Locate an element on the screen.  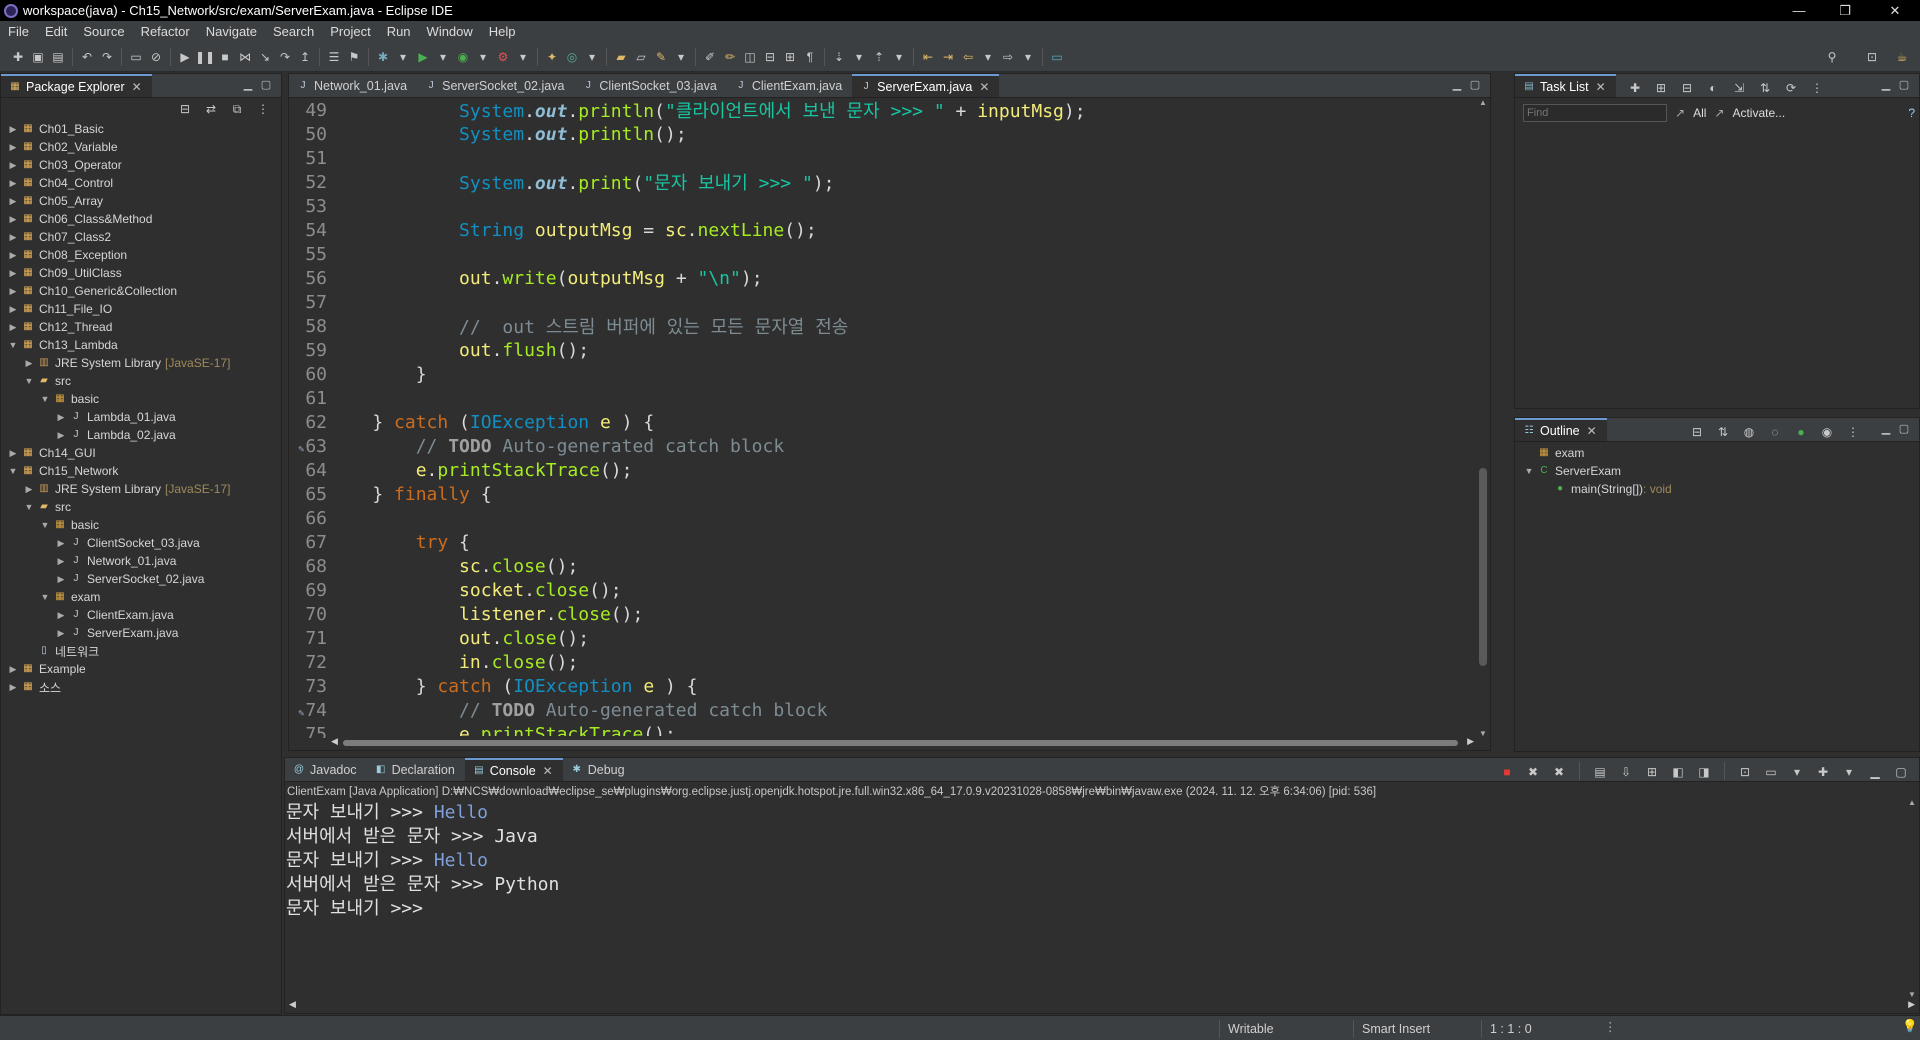
menu-help: Help is located at coordinates (502, 31).